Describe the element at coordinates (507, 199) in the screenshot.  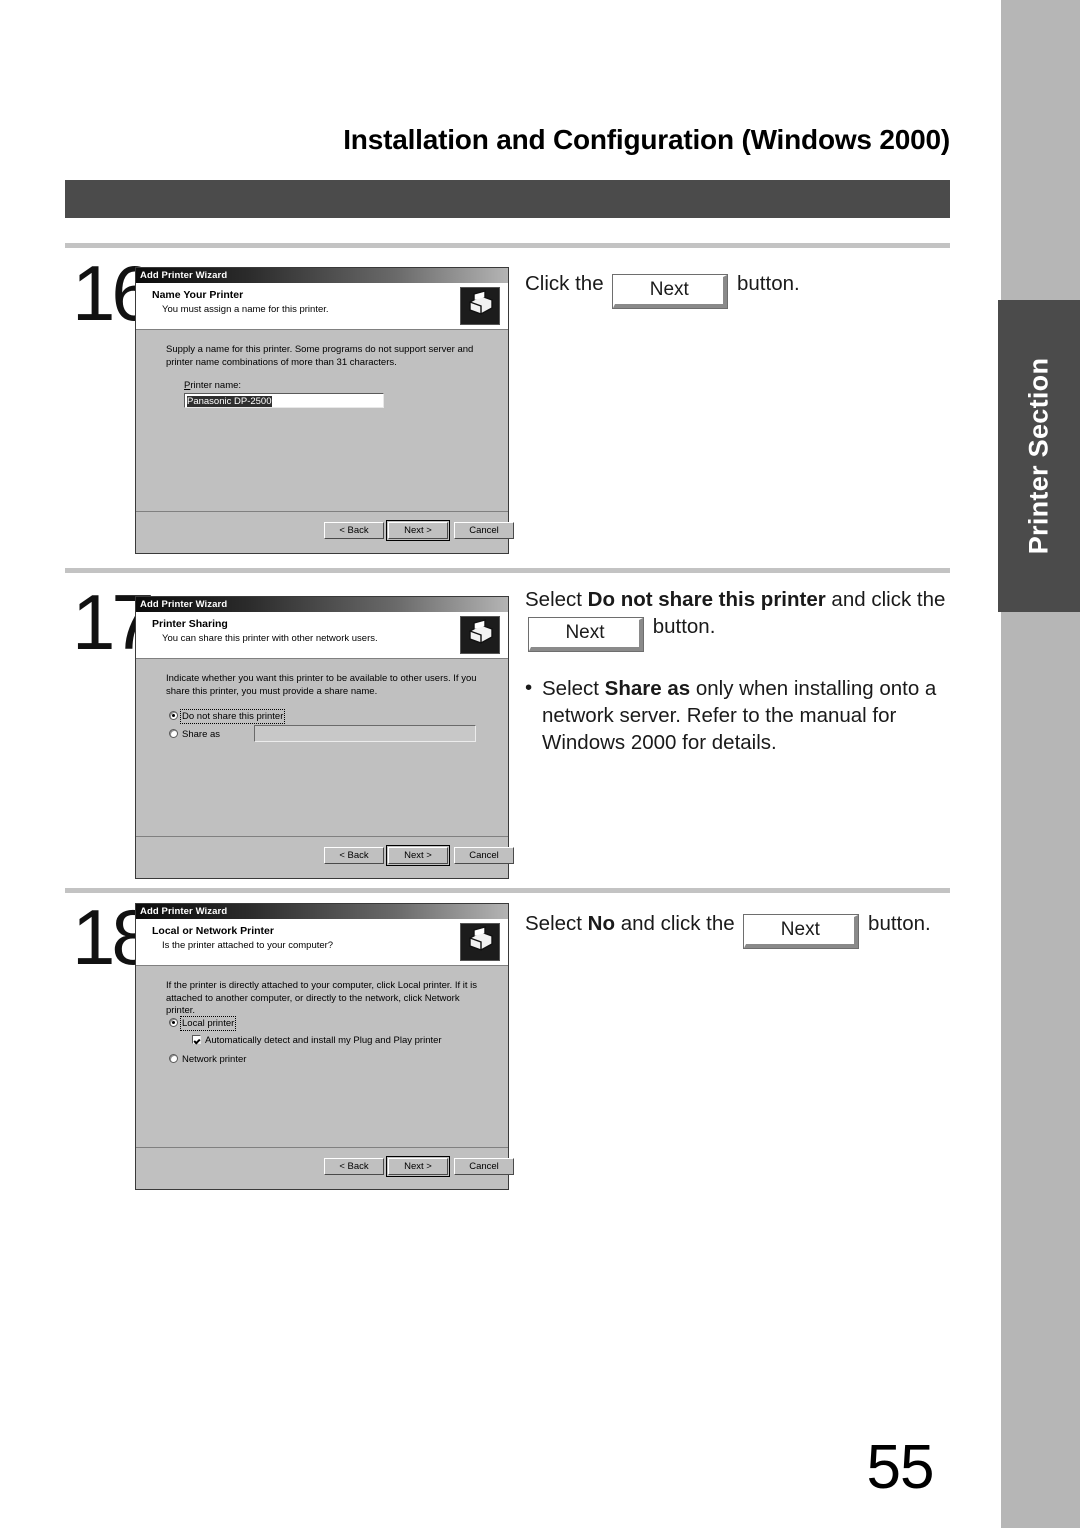
I see `header-bar` at that location.